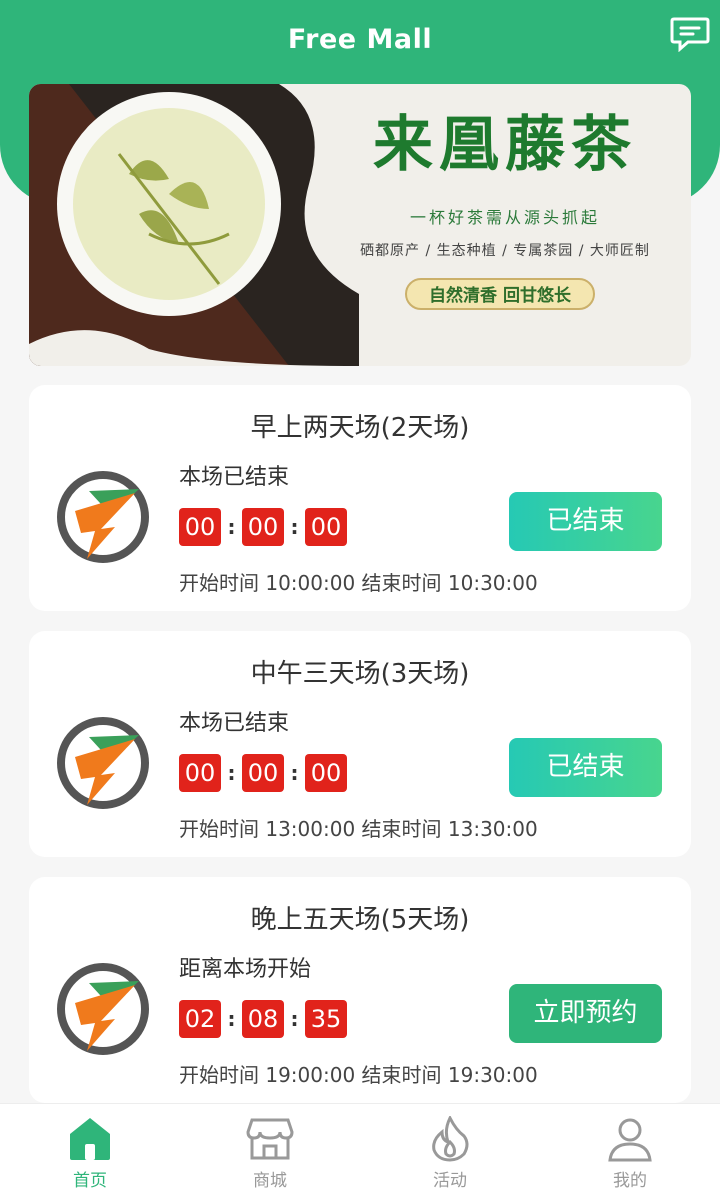  What do you see at coordinates (358, 1075) in the screenshot?
I see `session-time: 开始时间 19:00:00 结束时间 19:30:00` at bounding box center [358, 1075].